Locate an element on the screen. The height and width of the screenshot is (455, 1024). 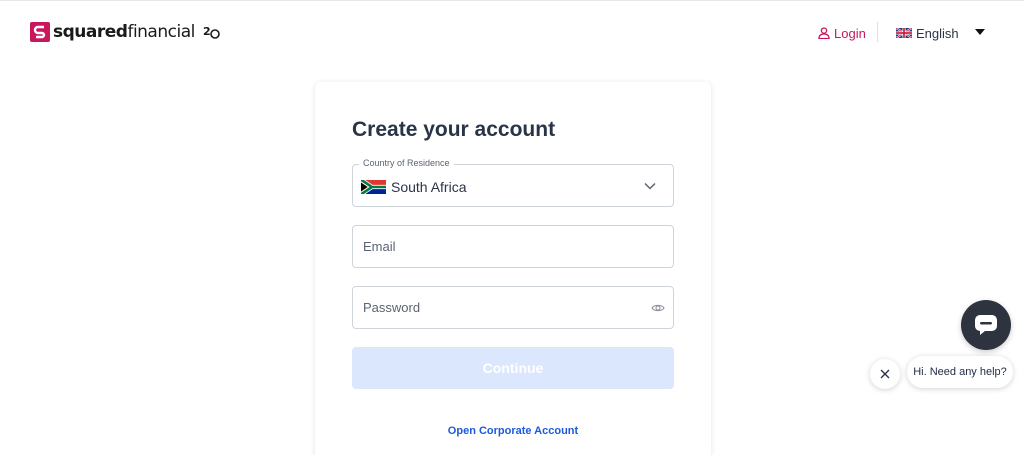
country-select: Country of Residence South Africa is located at coordinates (513, 182).